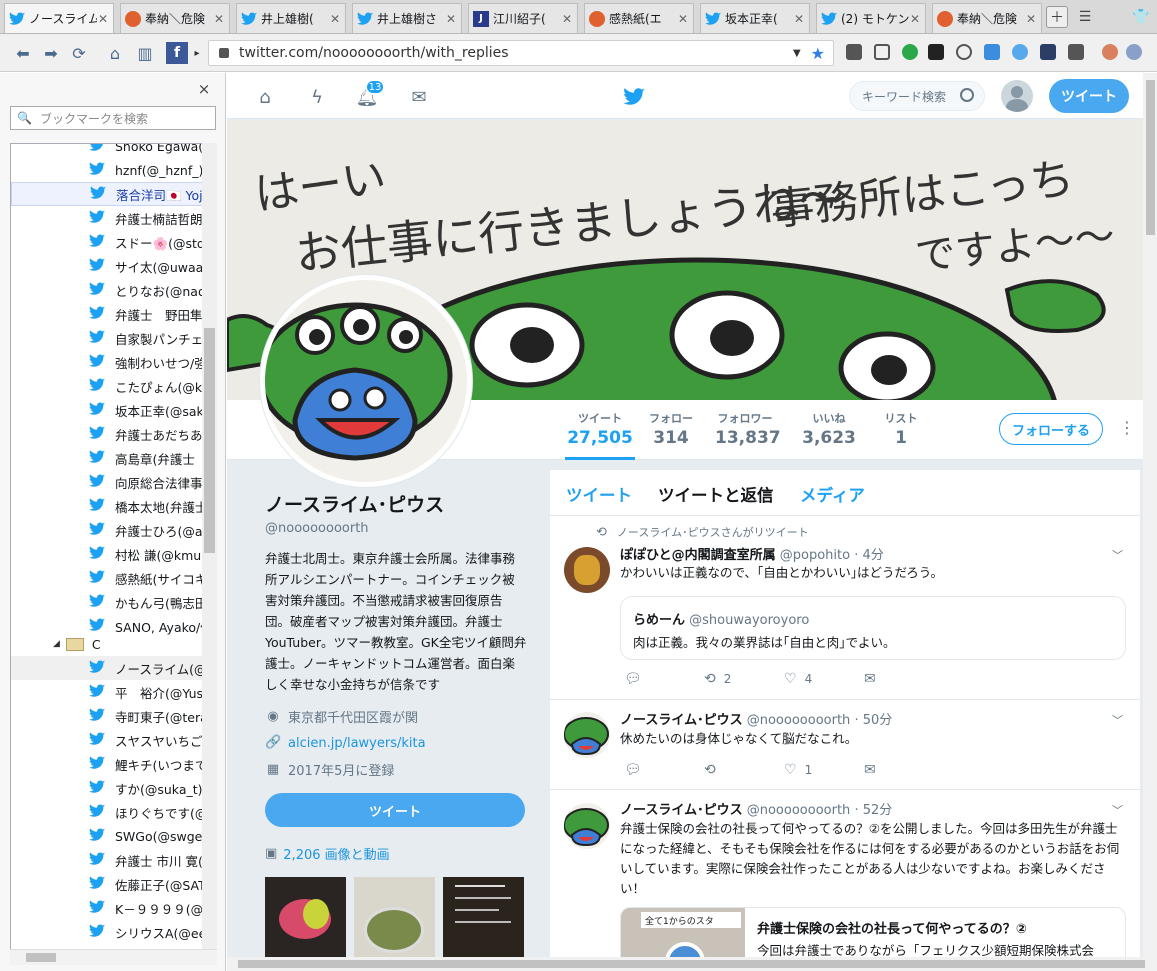 The height and width of the screenshot is (971, 1157). Describe the element at coordinates (396, 503) in the screenshot. I see `profile-name: ノースライム･ピウス` at that location.